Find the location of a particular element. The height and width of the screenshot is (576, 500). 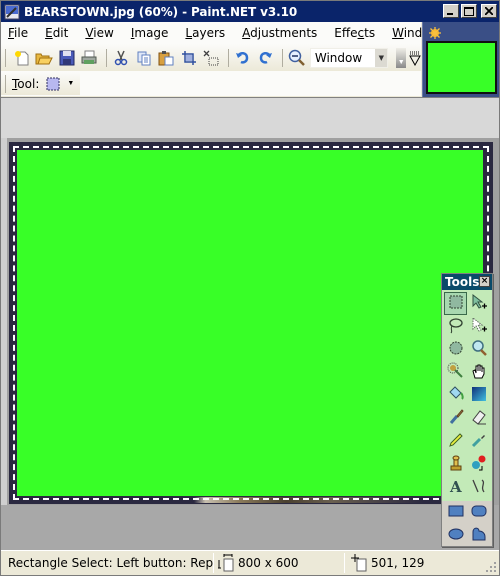

rectangle-shape-icon is located at coordinates (456, 512).